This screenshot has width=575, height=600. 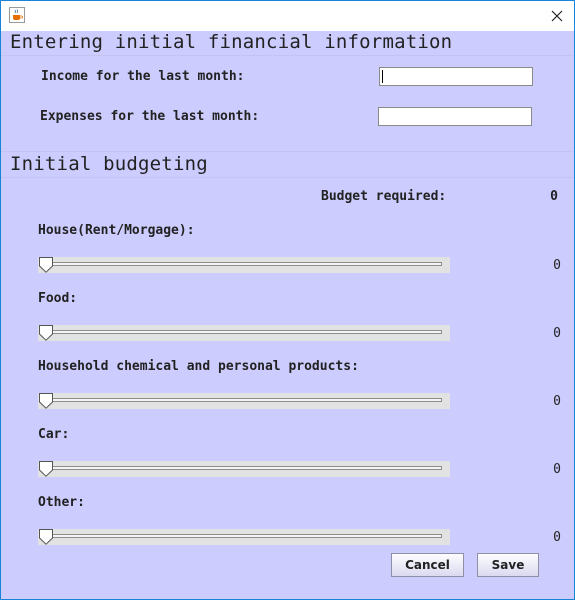 I want to click on save-button: Save, so click(x=508, y=565).